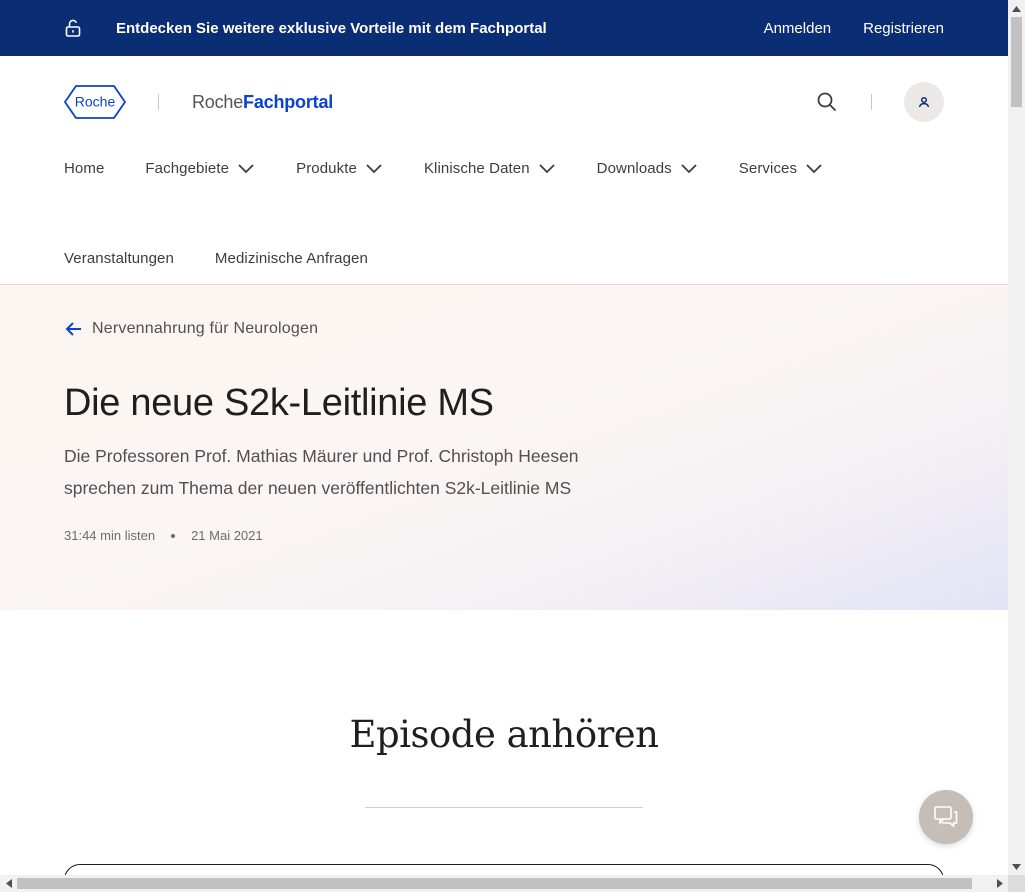 This screenshot has height=892, width=1025. I want to click on nav-item-veranstaltungen: Veranstaltungen, so click(119, 258).